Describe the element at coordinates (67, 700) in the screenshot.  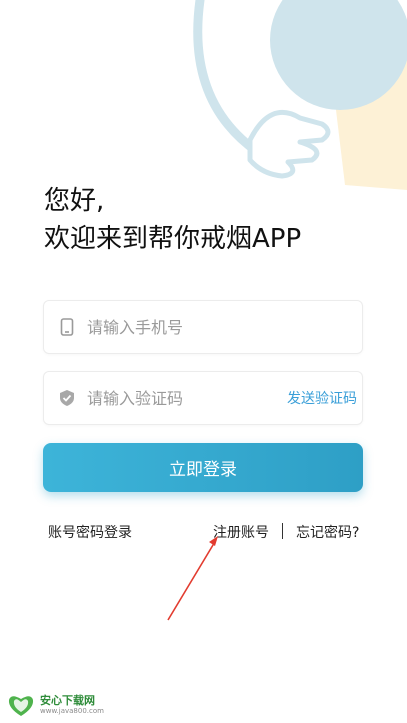
I see `watermark-title: 安心下载网` at that location.